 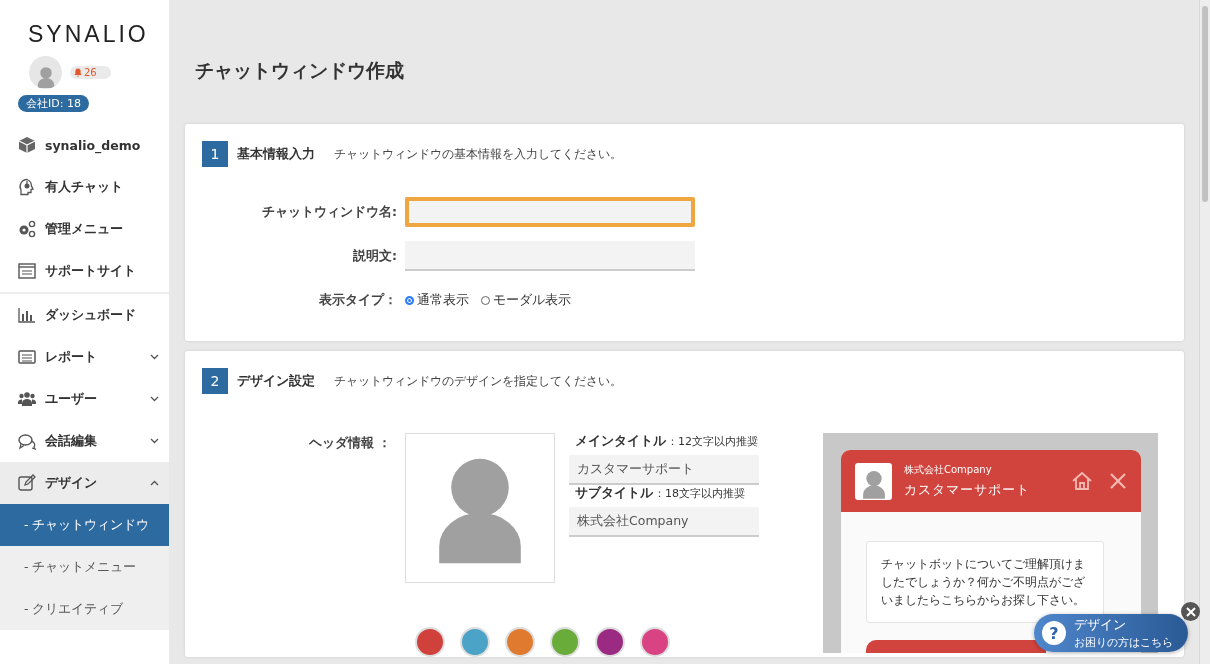 I want to click on list-icon, so click(x=27, y=357).